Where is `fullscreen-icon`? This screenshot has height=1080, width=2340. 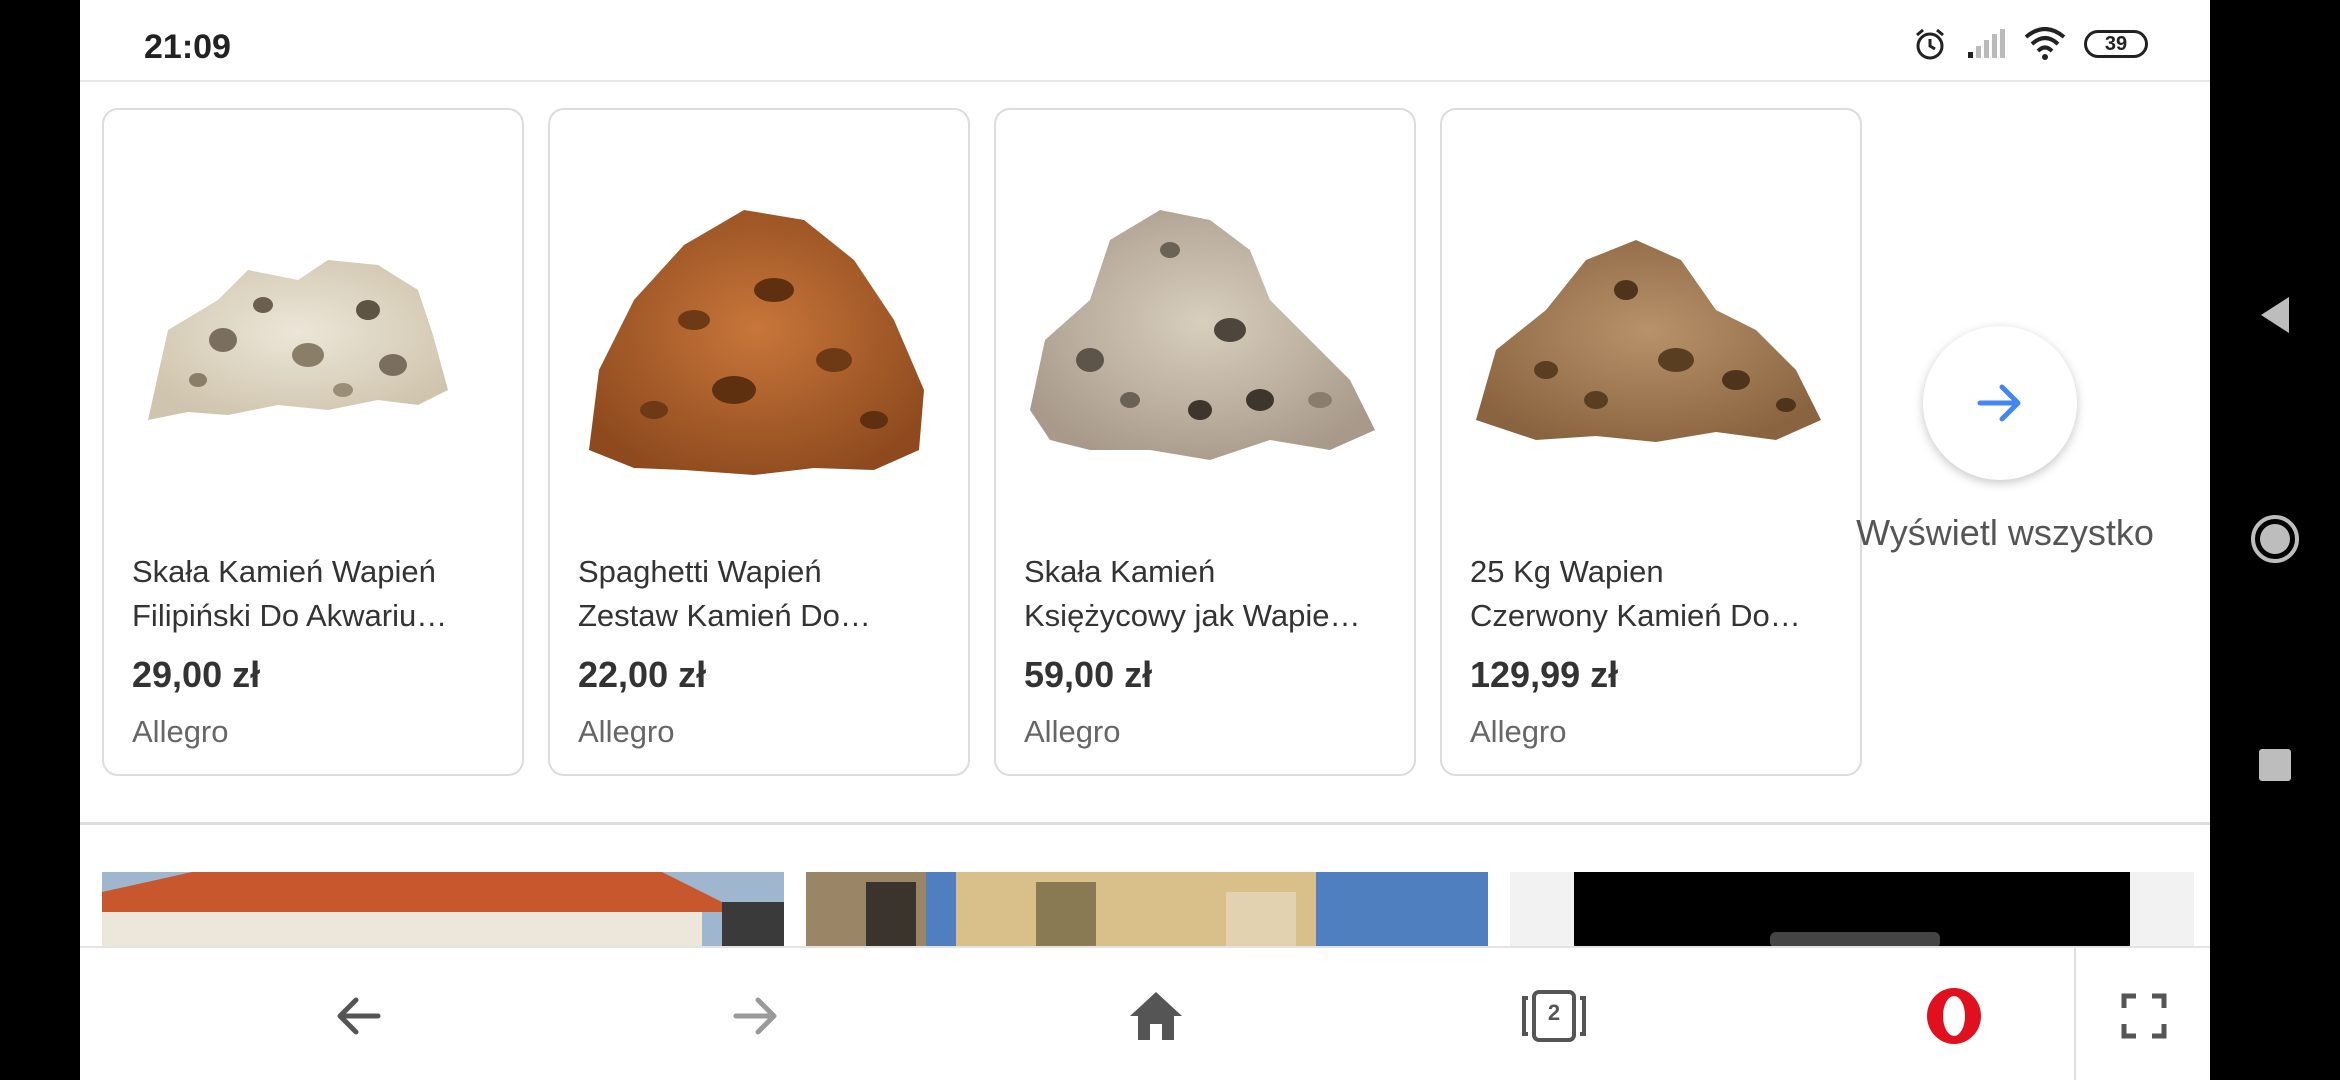 fullscreen-icon is located at coordinates (2144, 1016).